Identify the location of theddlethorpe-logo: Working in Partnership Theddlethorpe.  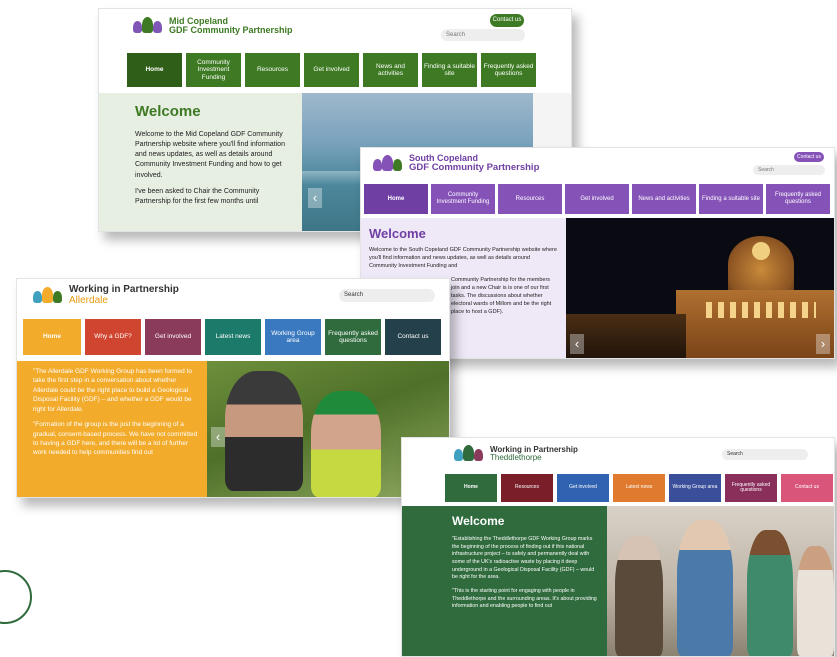
(516, 454).